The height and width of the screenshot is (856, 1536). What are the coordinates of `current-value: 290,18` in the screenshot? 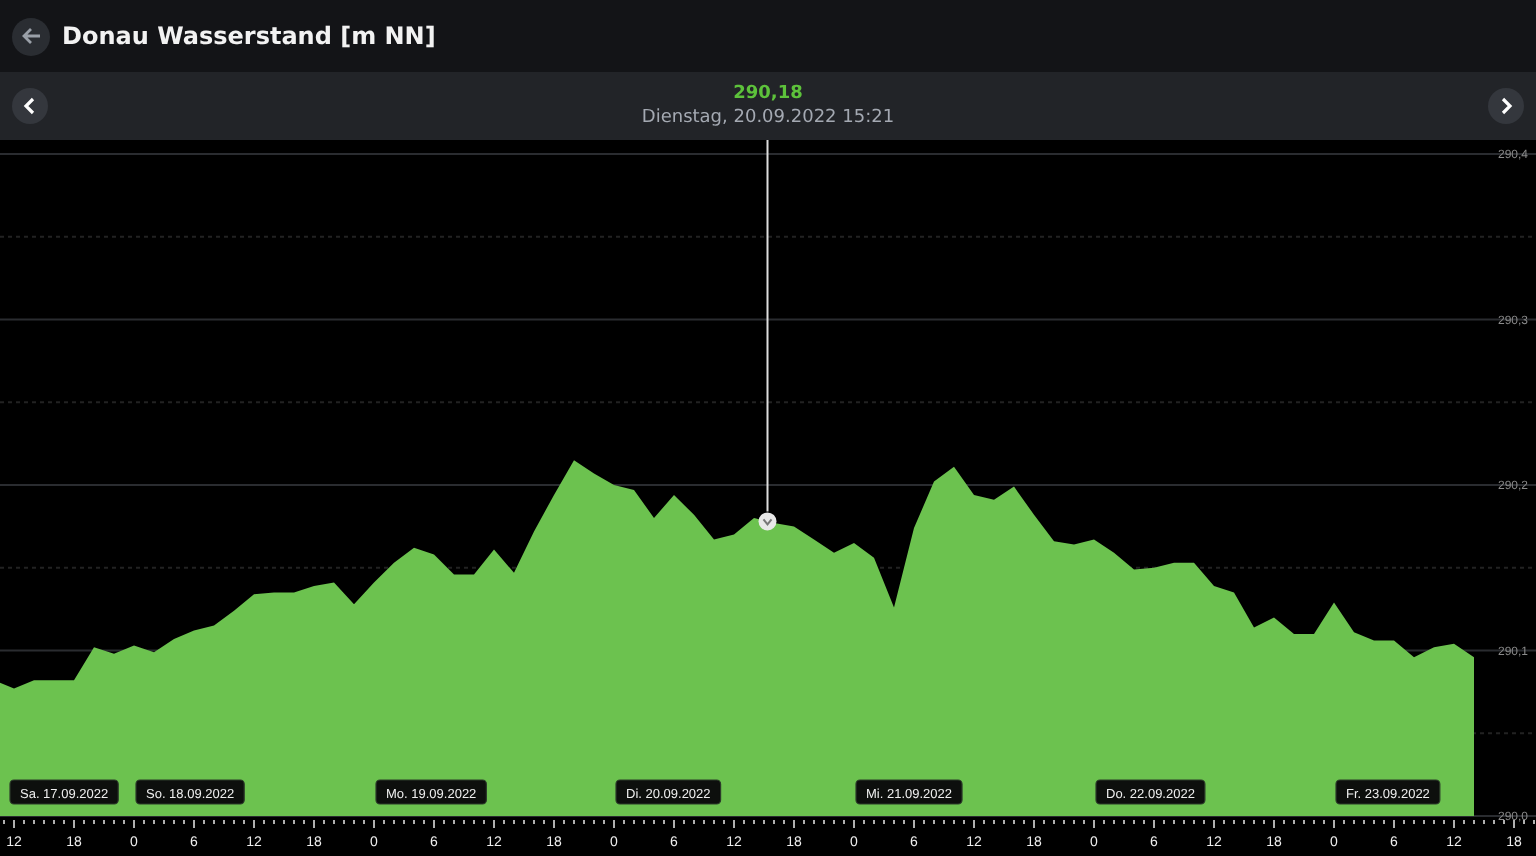 It's located at (768, 94).